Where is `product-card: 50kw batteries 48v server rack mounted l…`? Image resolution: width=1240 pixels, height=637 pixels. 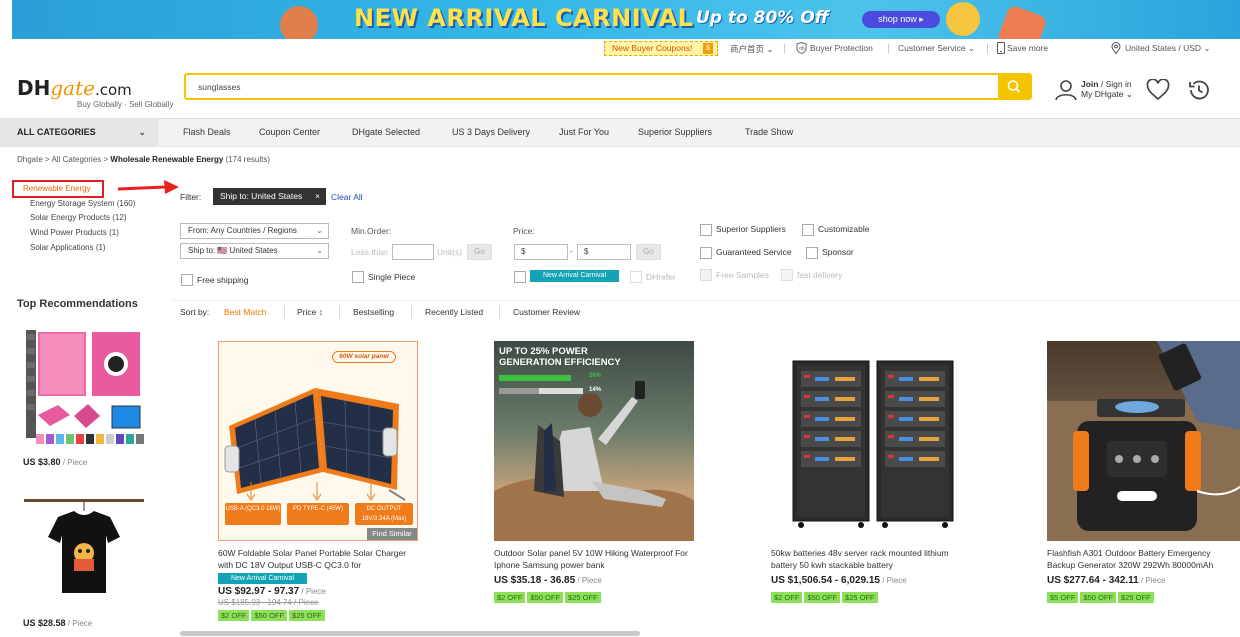 product-card: 50kw batteries 48v server rack mounted l… is located at coordinates (871, 472).